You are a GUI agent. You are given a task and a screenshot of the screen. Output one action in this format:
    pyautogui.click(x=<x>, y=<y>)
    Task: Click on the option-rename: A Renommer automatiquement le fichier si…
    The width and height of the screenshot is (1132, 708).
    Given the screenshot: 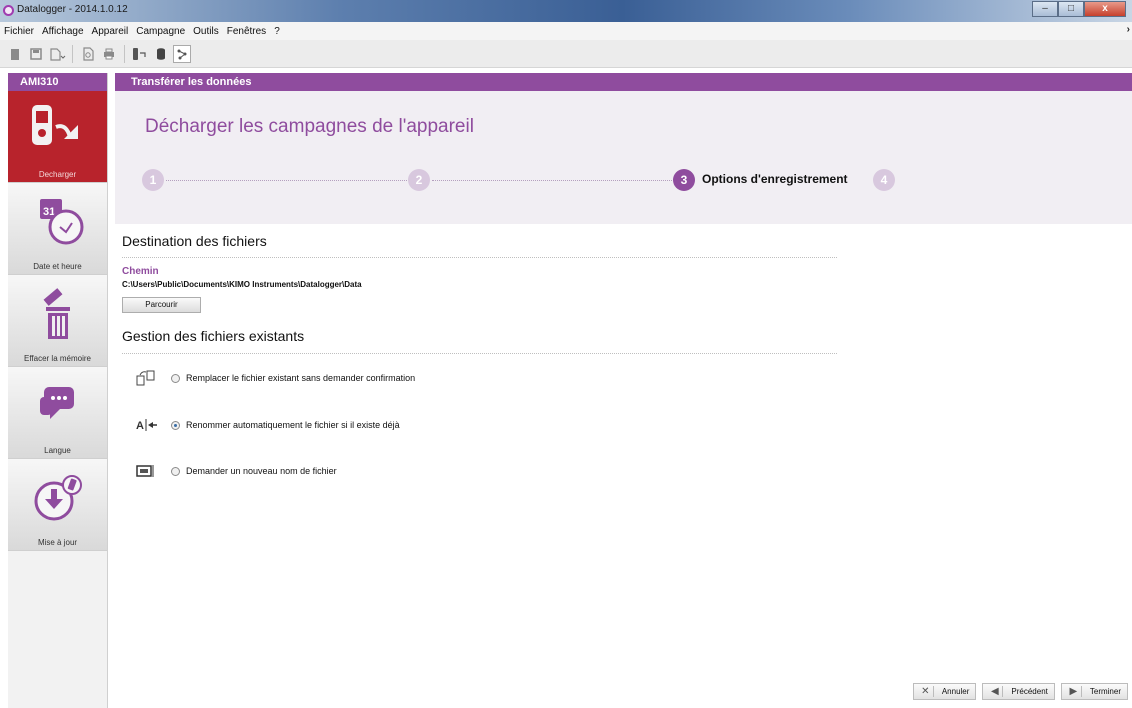 What is the action you would take?
    pyautogui.click(x=267, y=425)
    